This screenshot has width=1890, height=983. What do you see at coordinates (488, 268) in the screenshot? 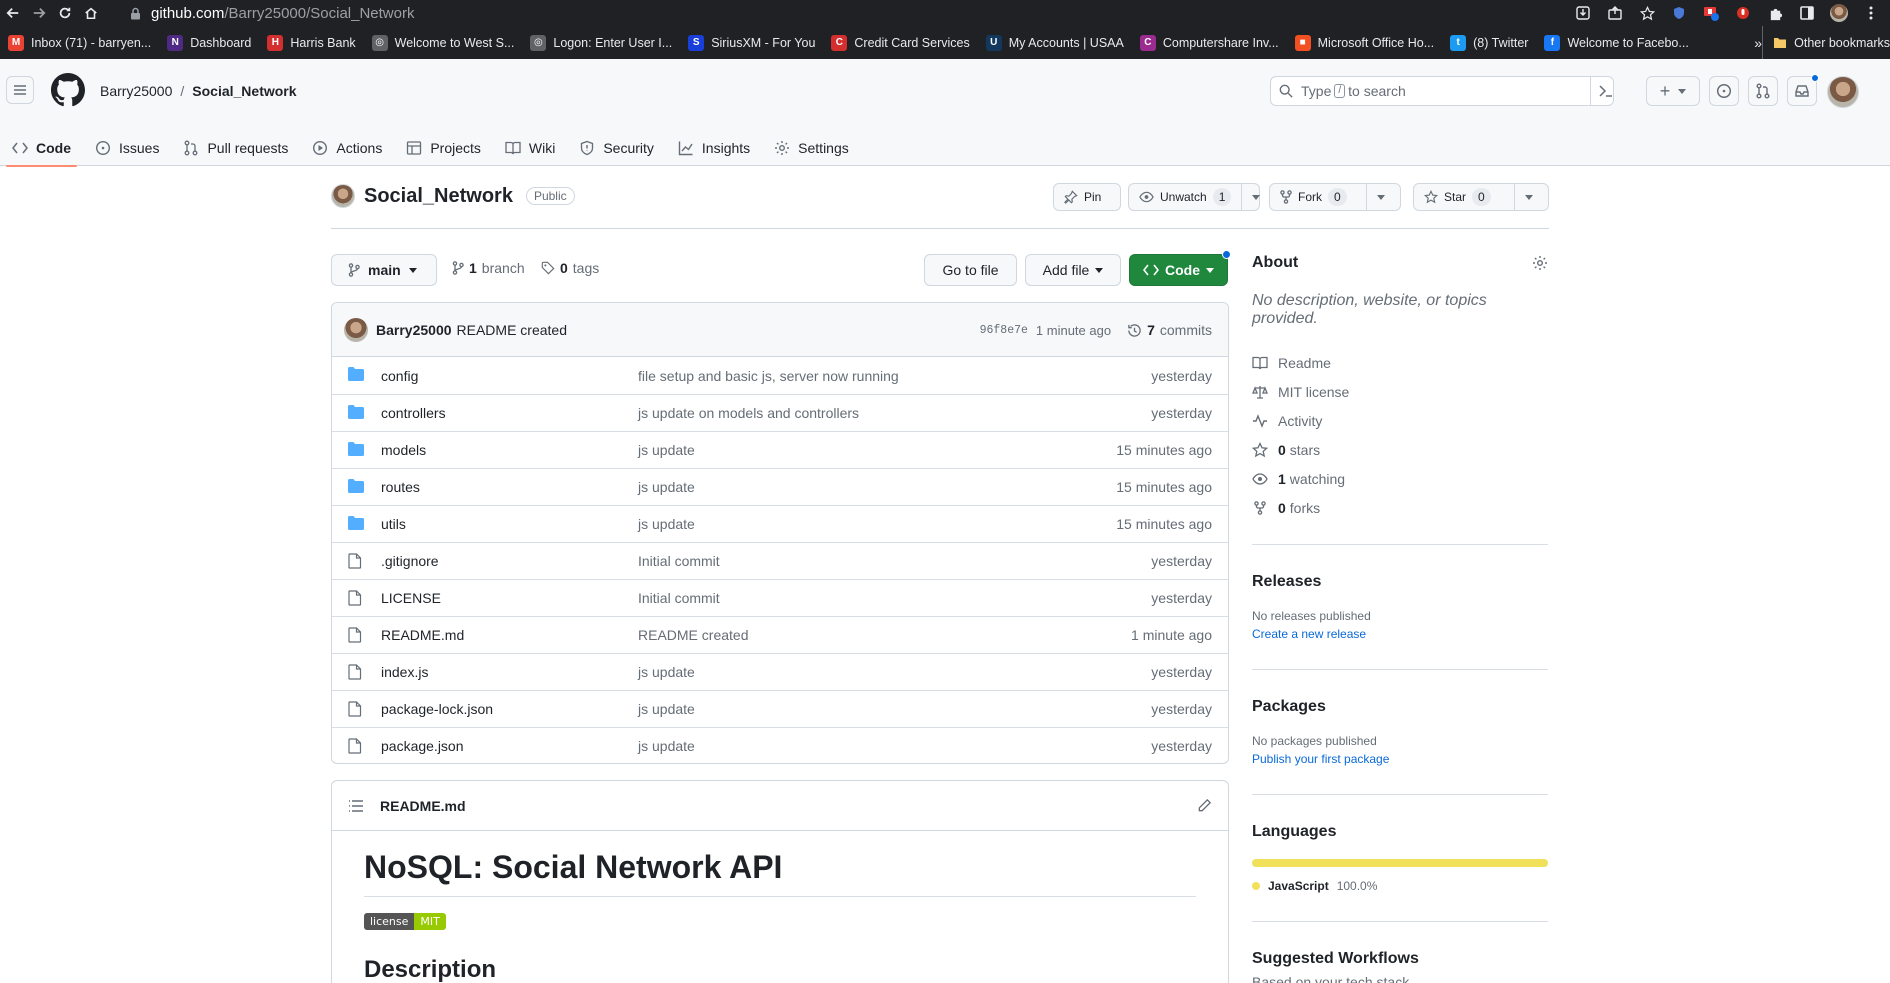
I see `branches-link: 1 branch` at bounding box center [488, 268].